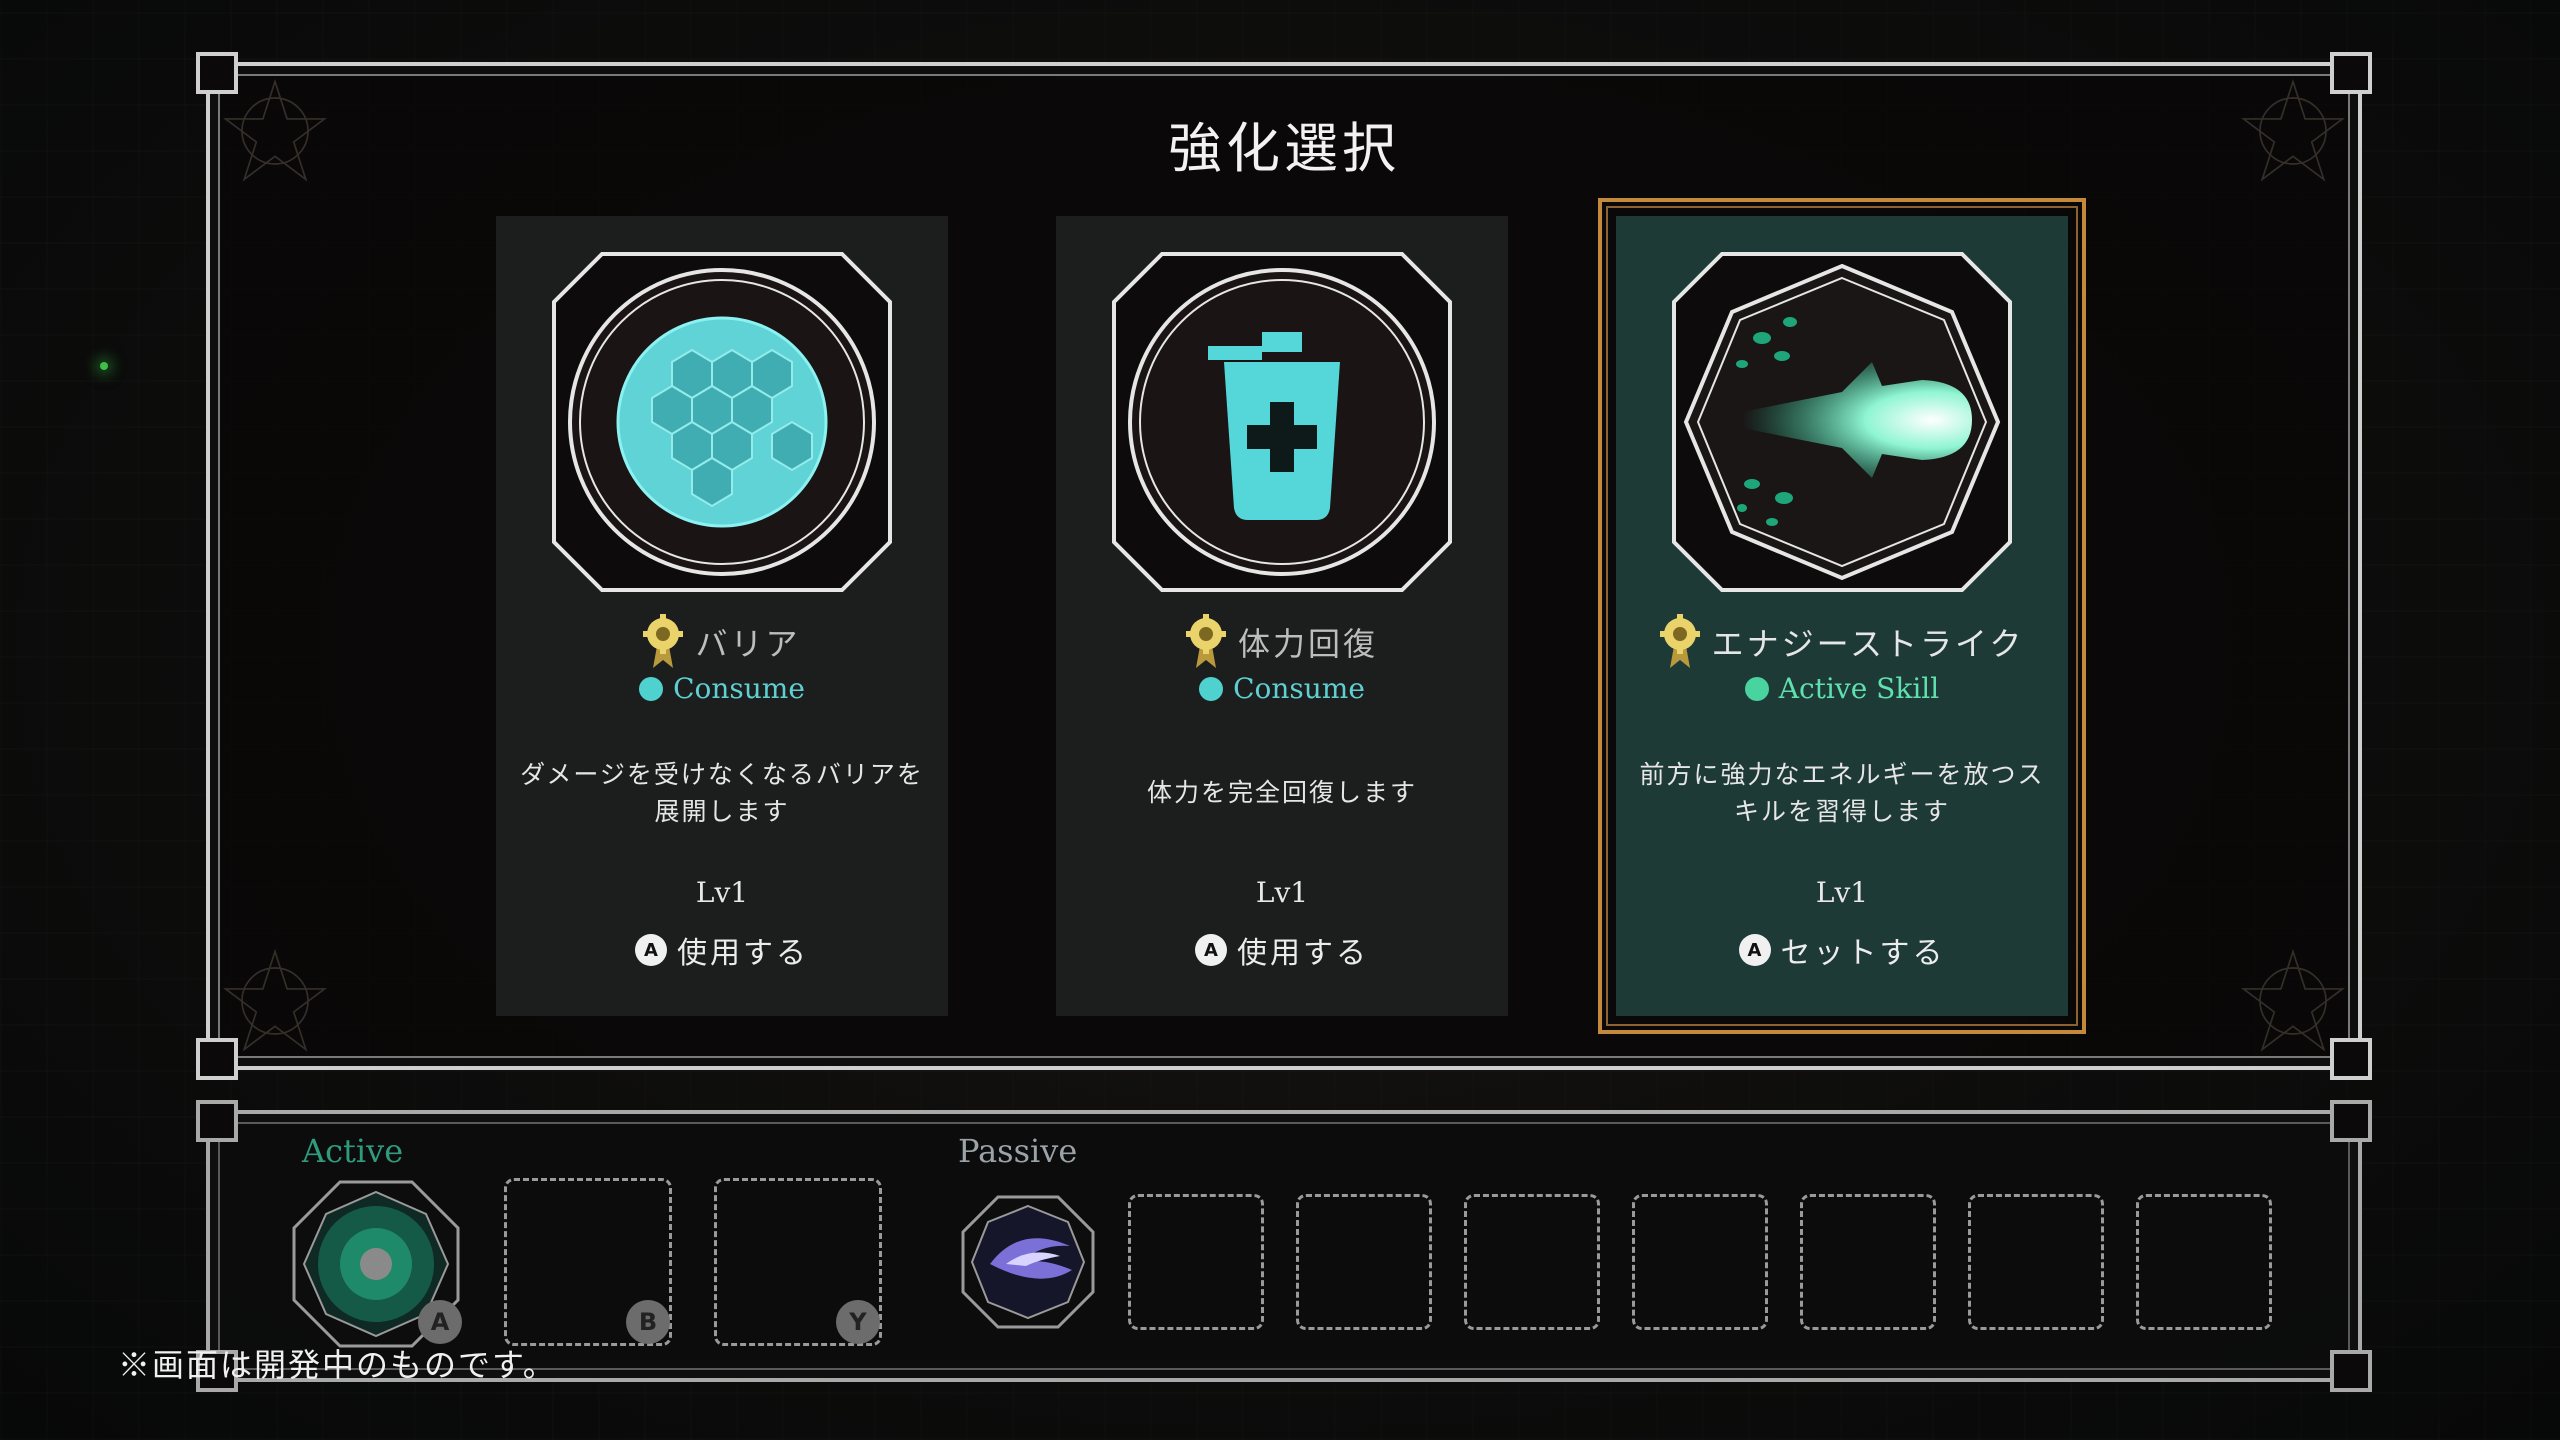 The height and width of the screenshot is (1440, 2560). Describe the element at coordinates (748, 644) in the screenshot. I see `card-name: バリア` at that location.